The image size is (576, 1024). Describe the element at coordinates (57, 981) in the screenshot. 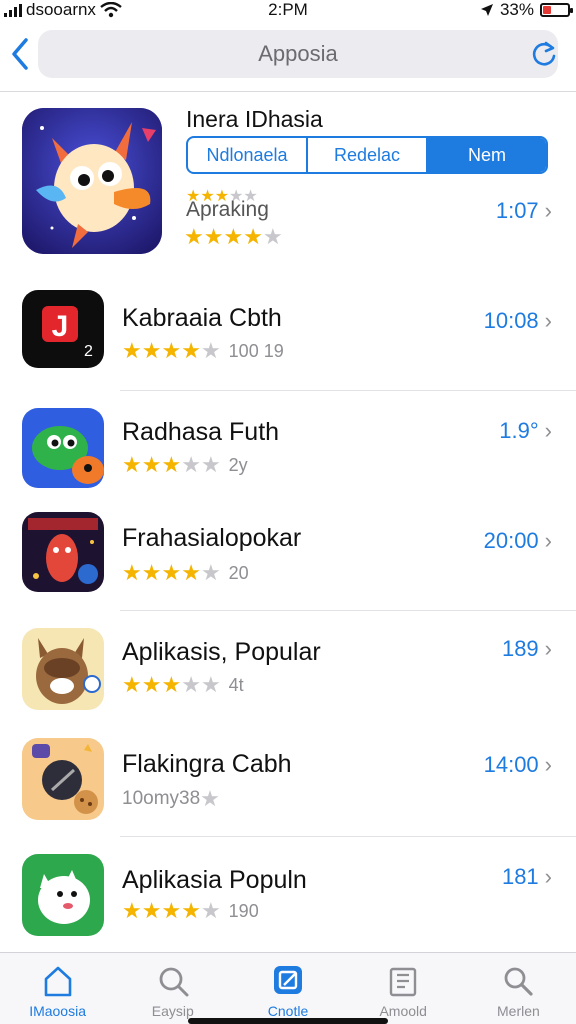

I see `home-icon` at that location.